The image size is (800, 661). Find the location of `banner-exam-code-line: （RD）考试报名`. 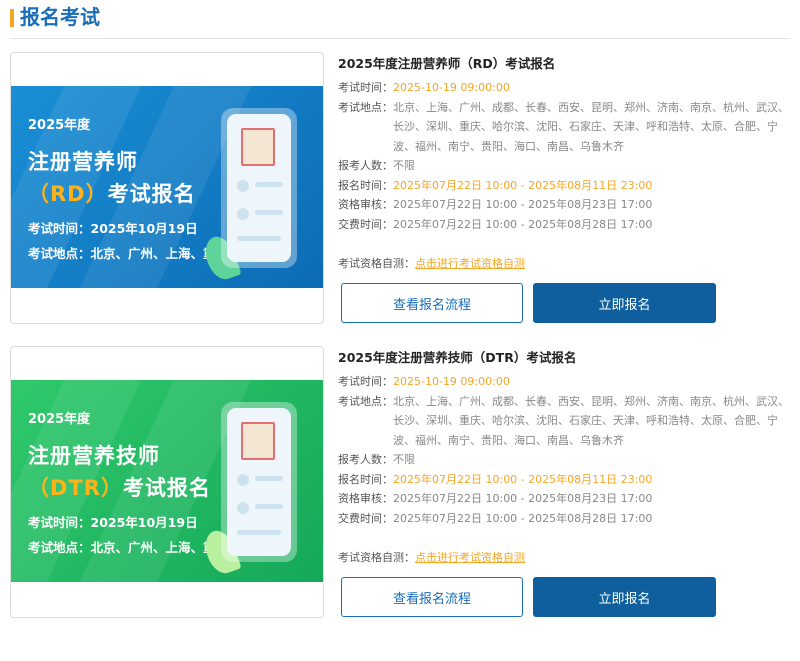

banner-exam-code-line: （RD）考试报名 is located at coordinates (112, 193).